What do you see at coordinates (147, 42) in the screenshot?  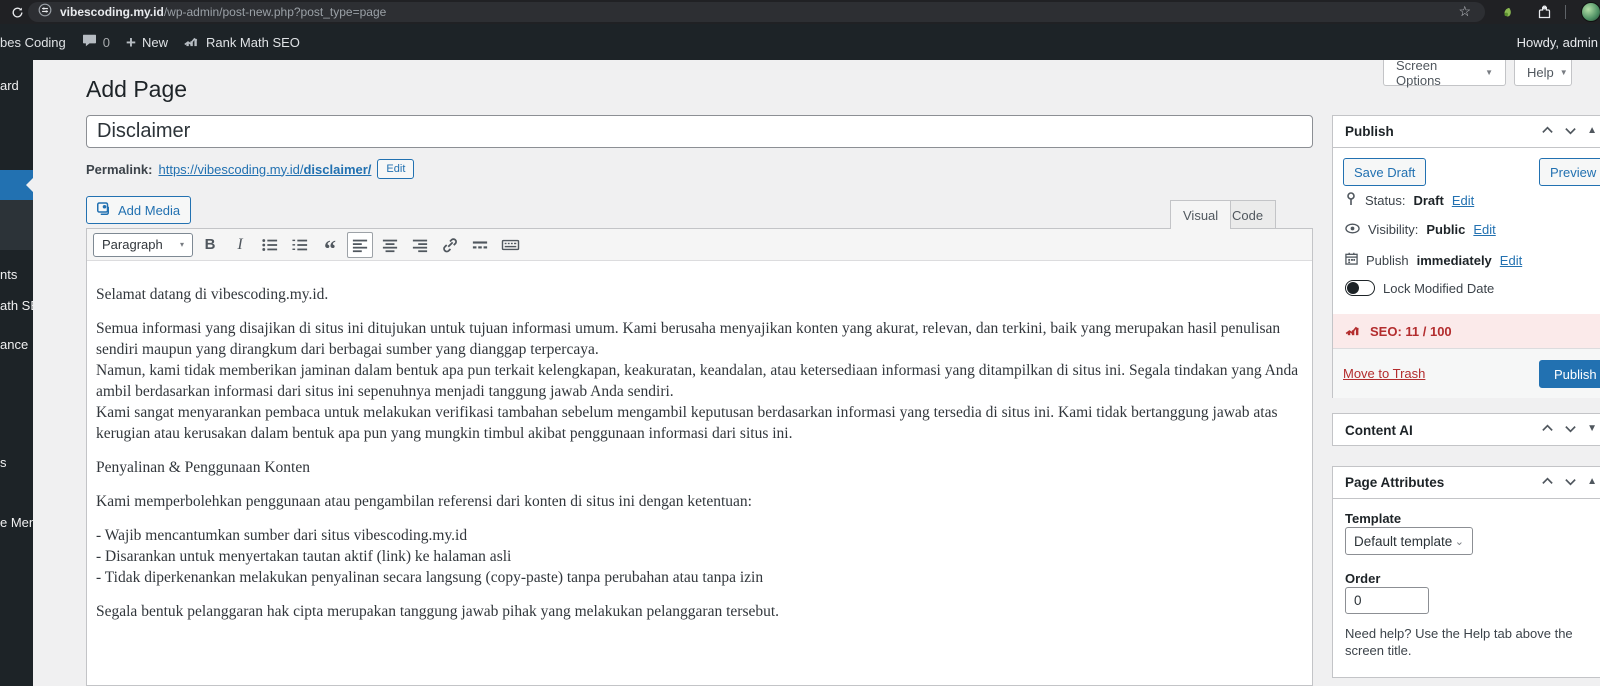 I see `admin-bar-new: + New` at bounding box center [147, 42].